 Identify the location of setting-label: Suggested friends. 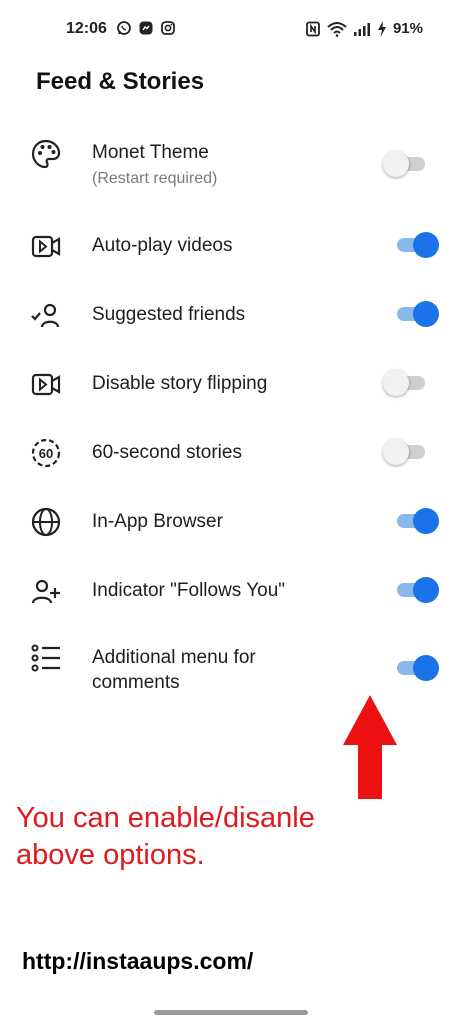
(169, 314).